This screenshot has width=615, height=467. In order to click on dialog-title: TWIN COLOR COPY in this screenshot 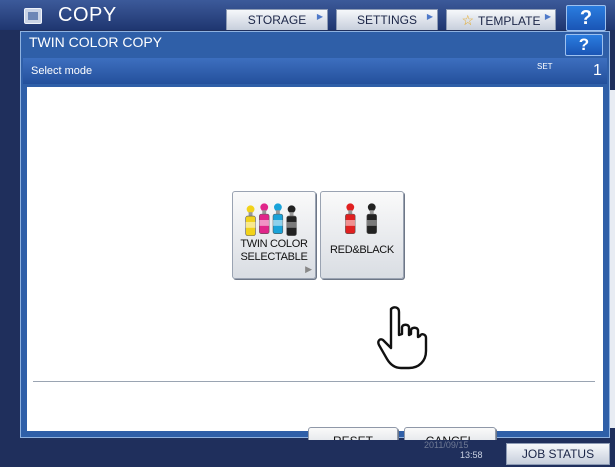, I will do `click(96, 42)`.